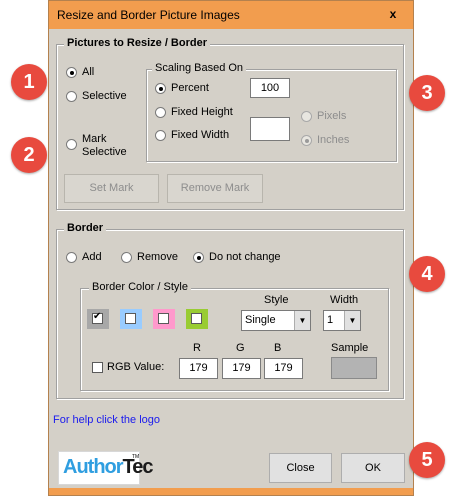  What do you see at coordinates (300, 468) in the screenshot?
I see `close-button: Close` at bounding box center [300, 468].